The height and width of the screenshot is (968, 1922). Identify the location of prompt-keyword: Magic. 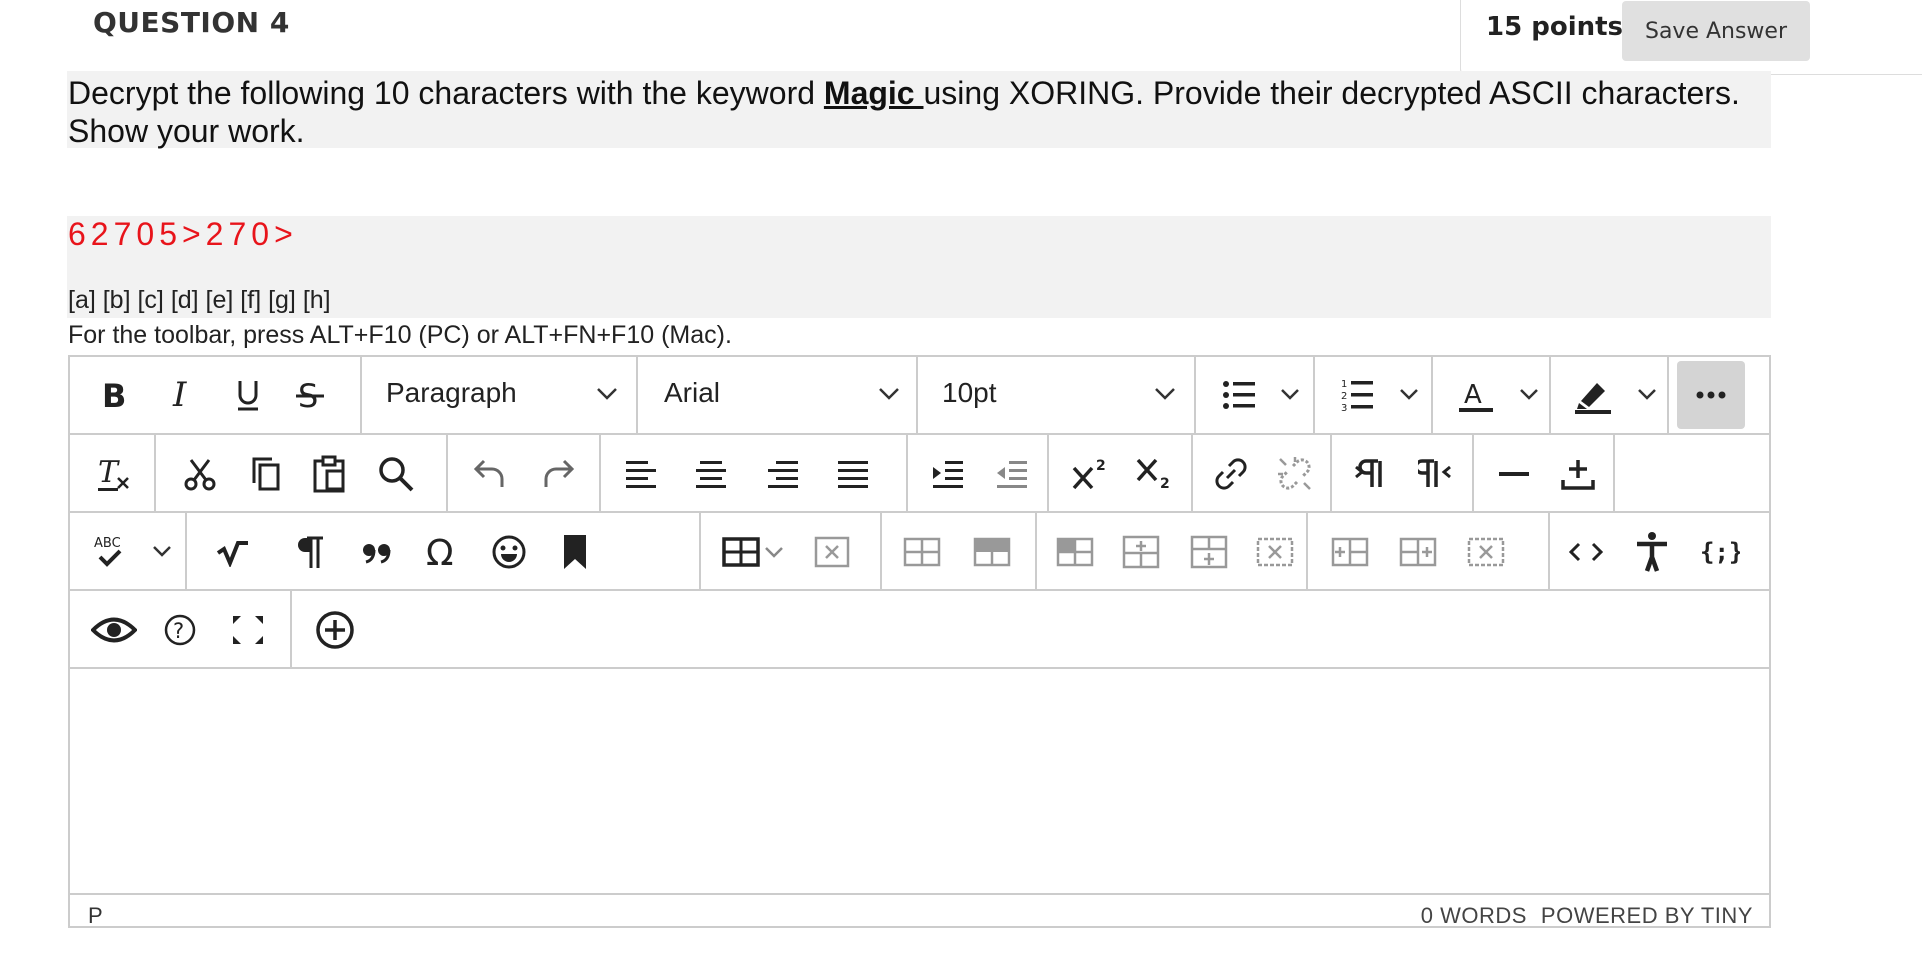
(873, 93).